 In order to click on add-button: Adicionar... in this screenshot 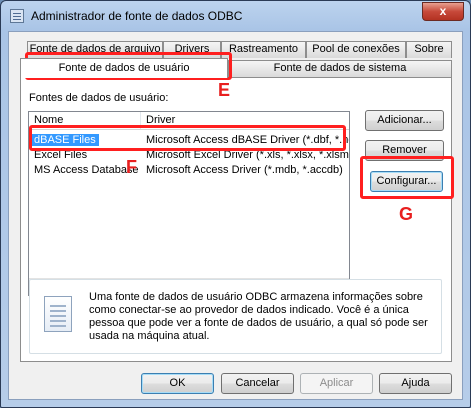, I will do `click(404, 120)`.